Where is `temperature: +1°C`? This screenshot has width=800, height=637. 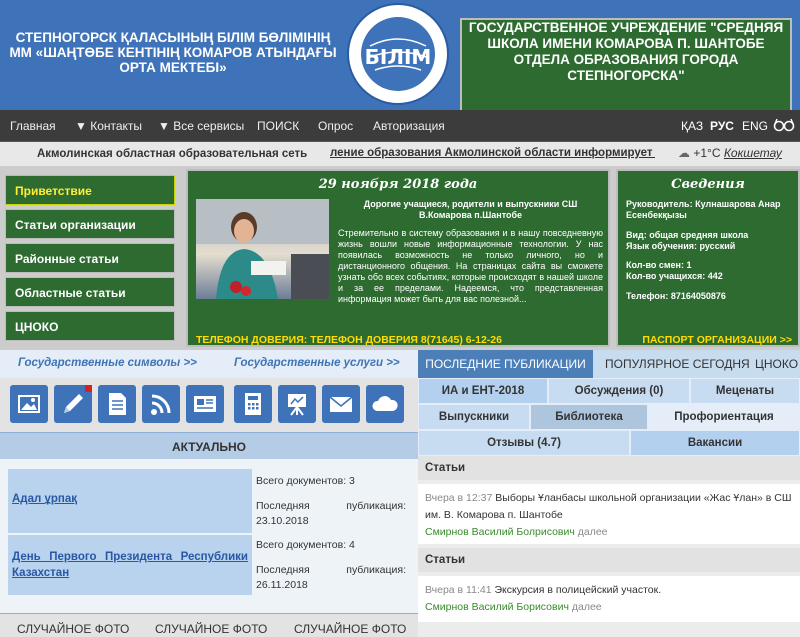
temperature: +1°C is located at coordinates (707, 153).